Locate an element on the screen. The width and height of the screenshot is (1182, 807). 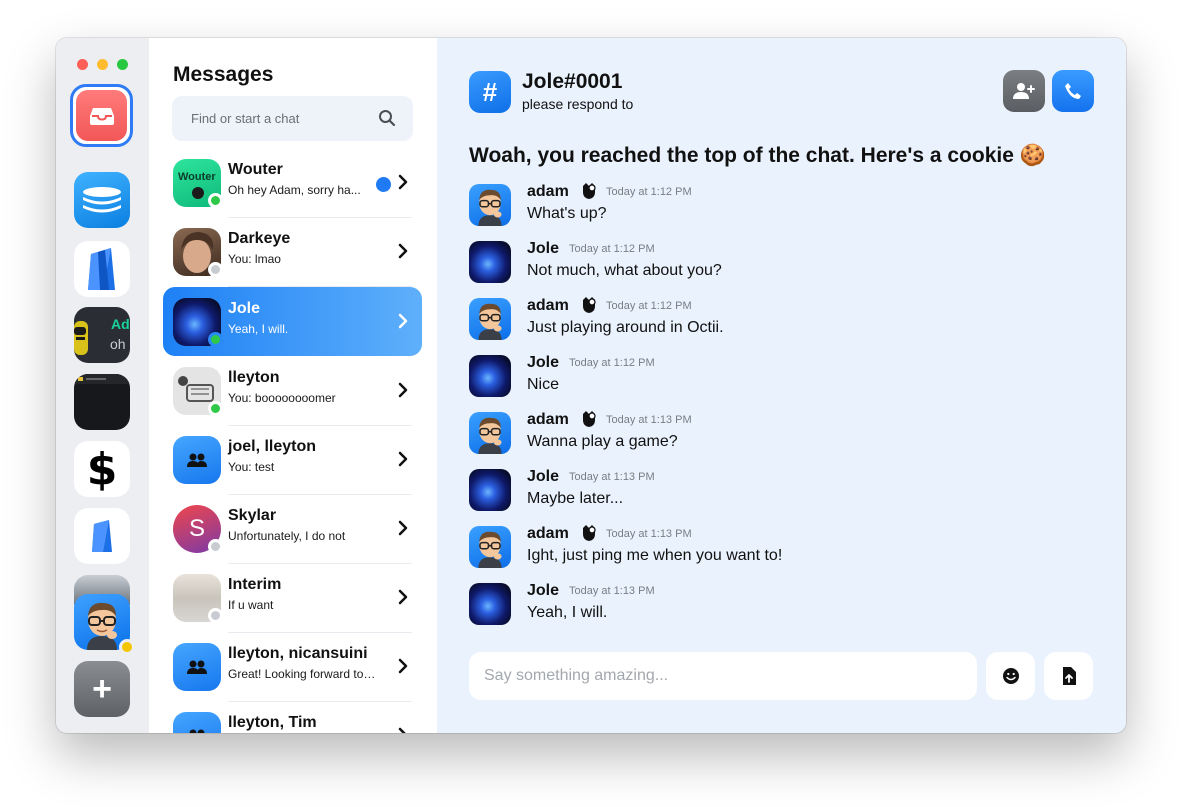
search-input: Find or start a chat is located at coordinates (292, 118).